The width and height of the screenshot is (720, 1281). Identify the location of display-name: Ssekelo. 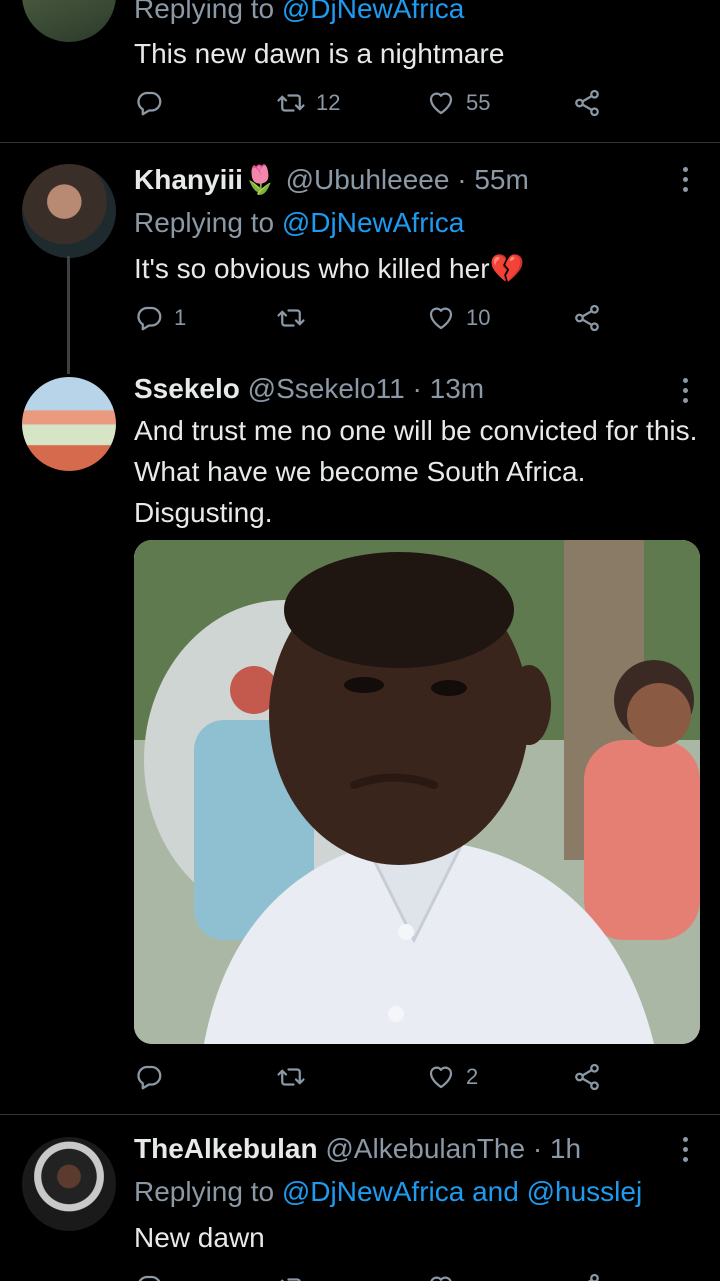
(187, 388).